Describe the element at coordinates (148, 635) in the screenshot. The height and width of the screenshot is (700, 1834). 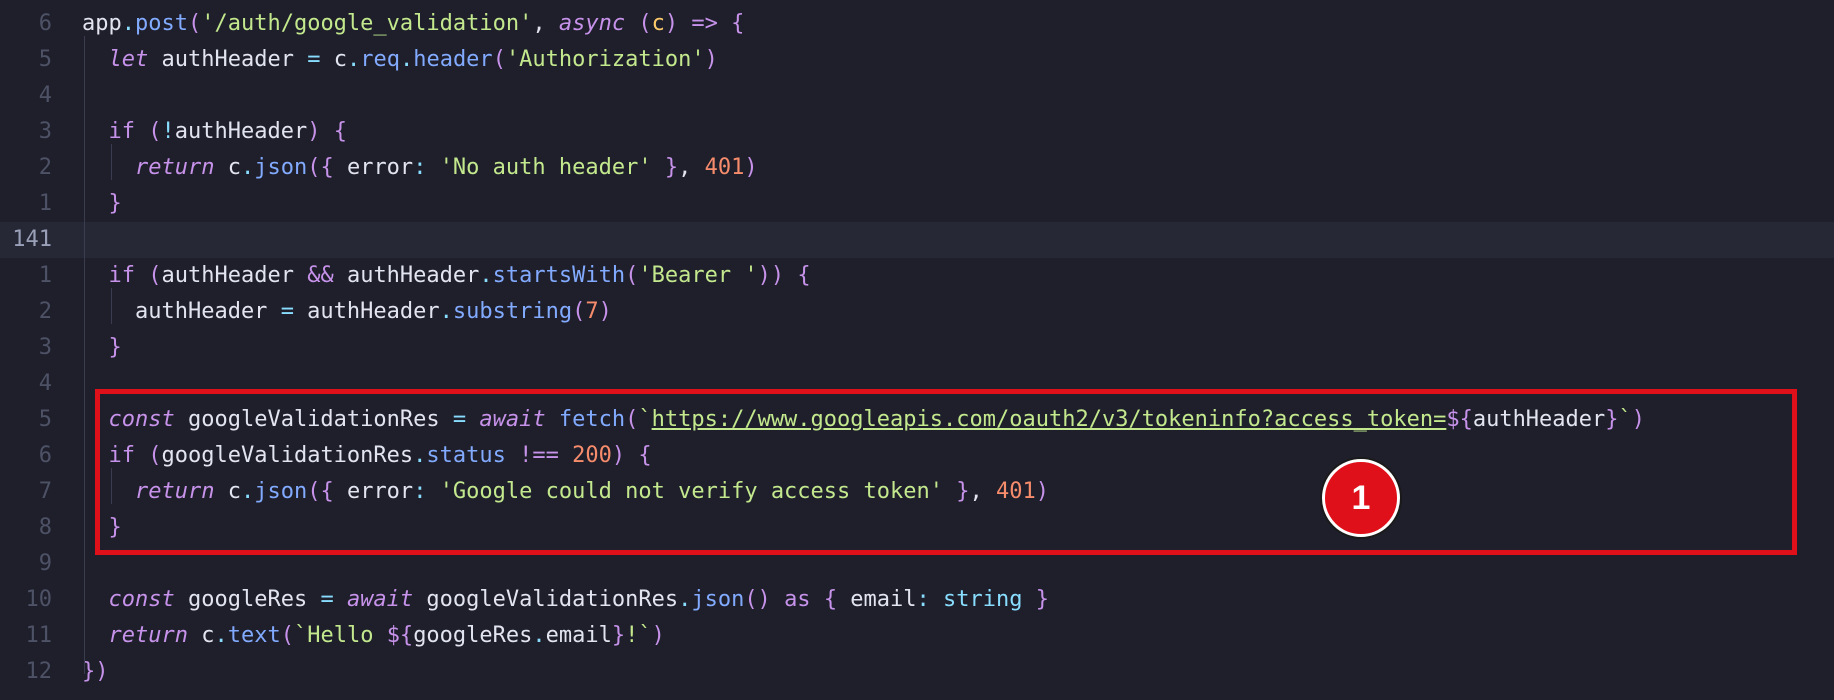
I see `code-token: return` at that location.